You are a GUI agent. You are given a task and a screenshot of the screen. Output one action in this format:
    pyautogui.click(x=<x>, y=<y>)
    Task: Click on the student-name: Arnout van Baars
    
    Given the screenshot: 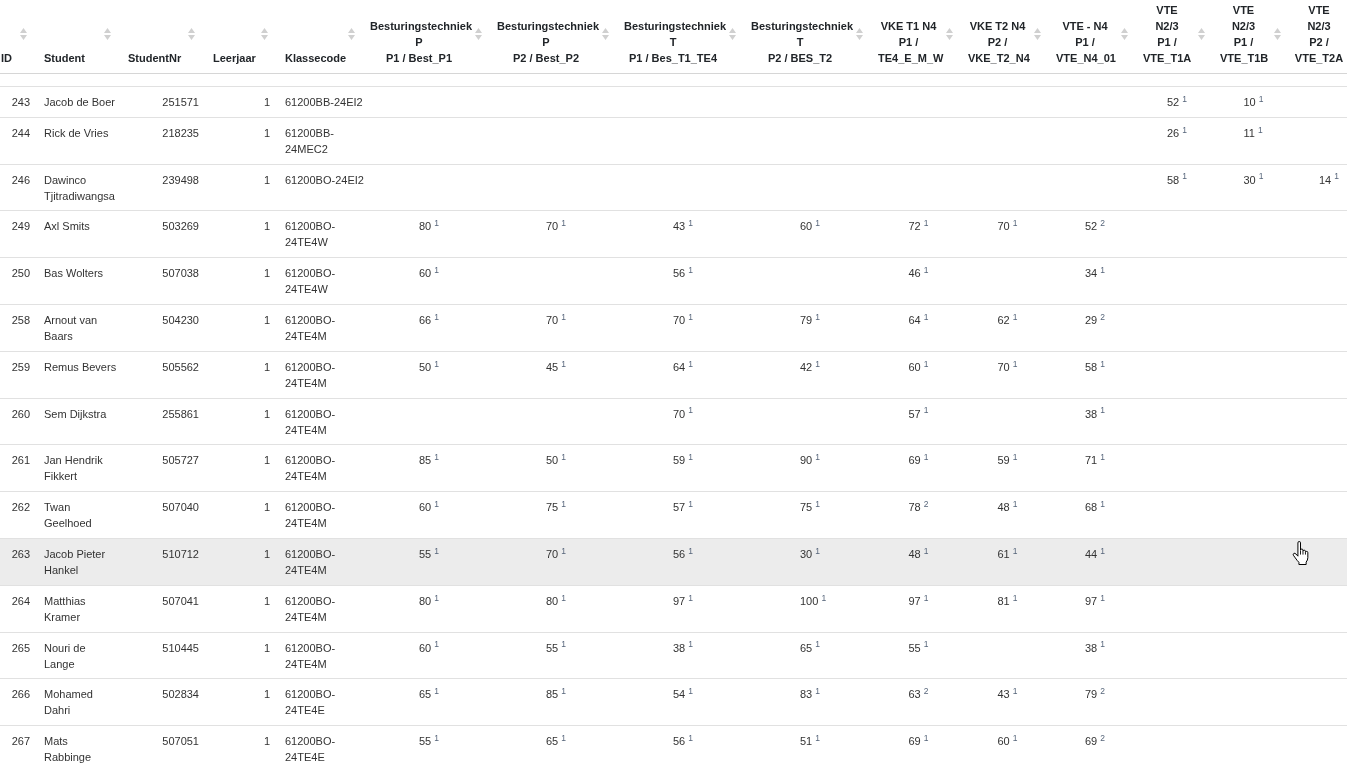 What is the action you would take?
    pyautogui.click(x=71, y=328)
    